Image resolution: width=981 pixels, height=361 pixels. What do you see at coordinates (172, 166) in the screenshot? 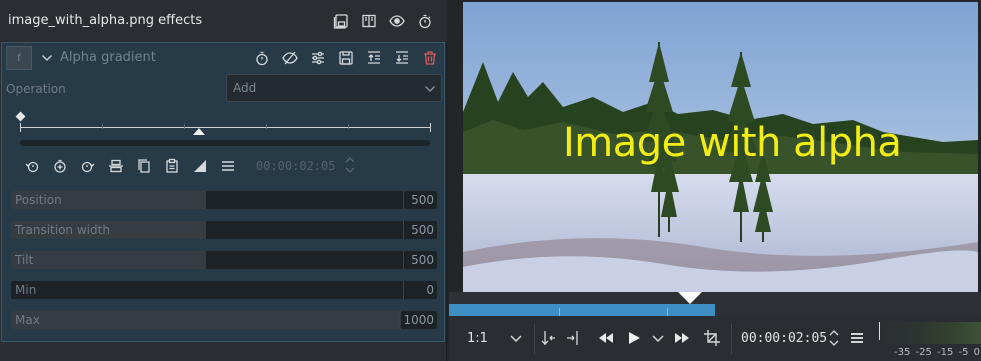
I see `paste-keyframe-icon` at bounding box center [172, 166].